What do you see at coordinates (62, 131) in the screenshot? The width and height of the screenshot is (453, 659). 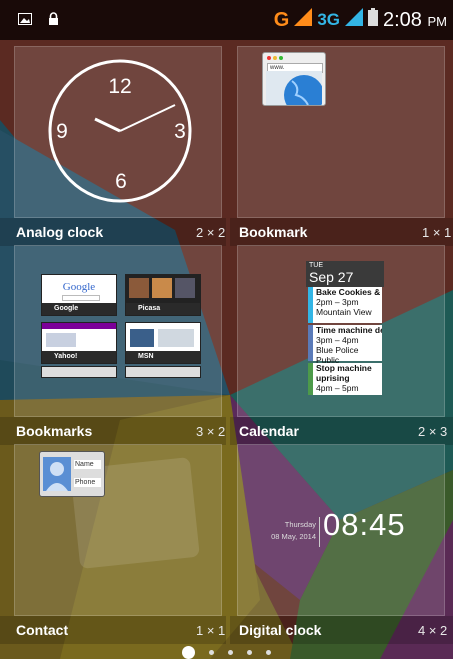 I see `clock-numeral-9: 9` at bounding box center [62, 131].